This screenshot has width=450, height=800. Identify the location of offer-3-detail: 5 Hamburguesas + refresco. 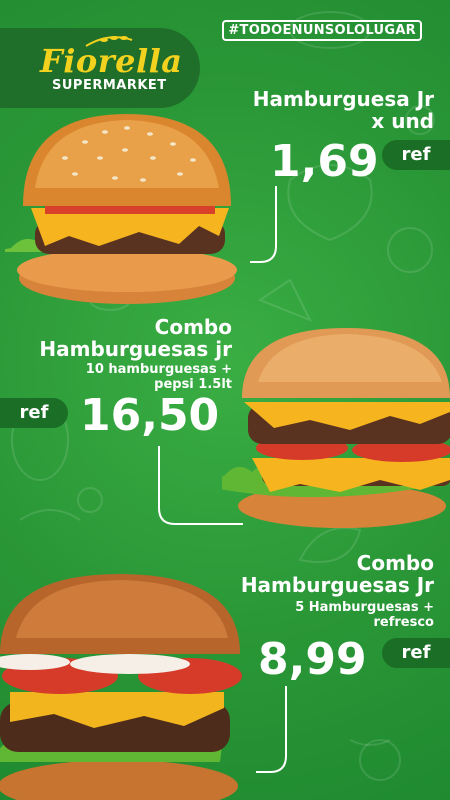
(364, 615).